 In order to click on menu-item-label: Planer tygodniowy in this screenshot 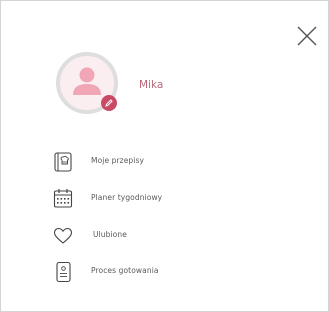, I will do `click(127, 197)`.